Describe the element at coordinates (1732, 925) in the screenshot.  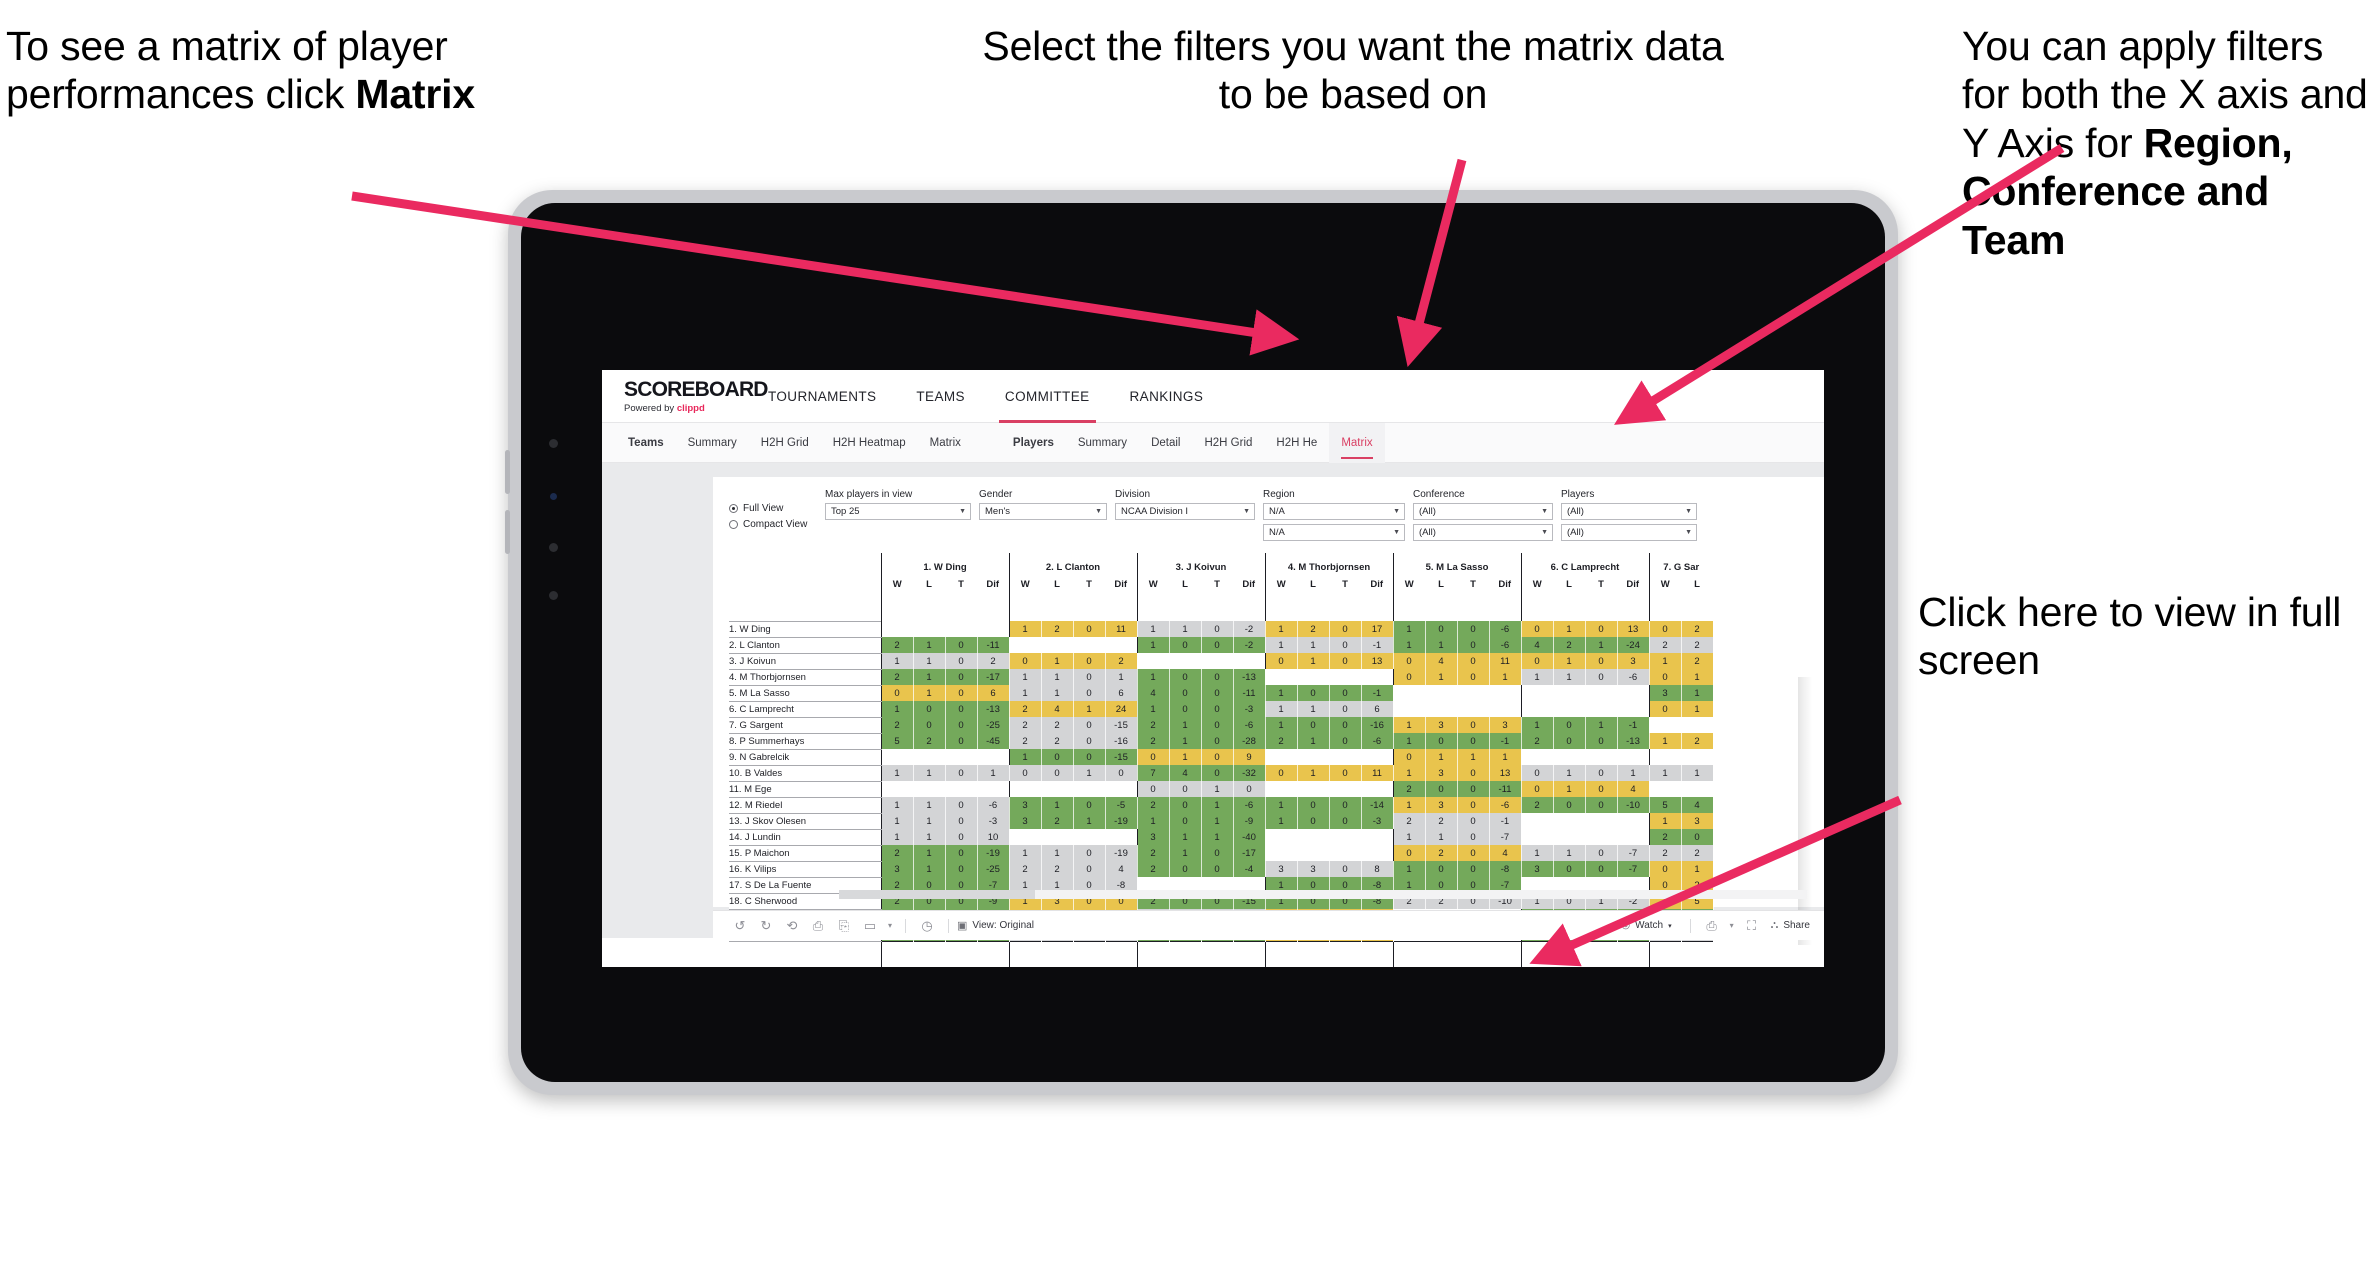
I see `chevron-down-icon: ▾` at that location.